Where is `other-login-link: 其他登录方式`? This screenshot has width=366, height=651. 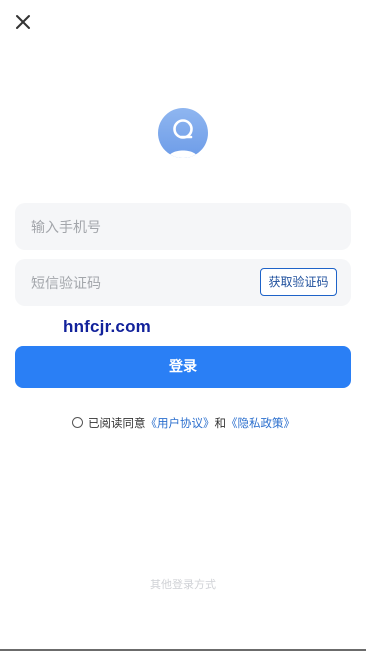
other-login-link: 其他登录方式 is located at coordinates (183, 584).